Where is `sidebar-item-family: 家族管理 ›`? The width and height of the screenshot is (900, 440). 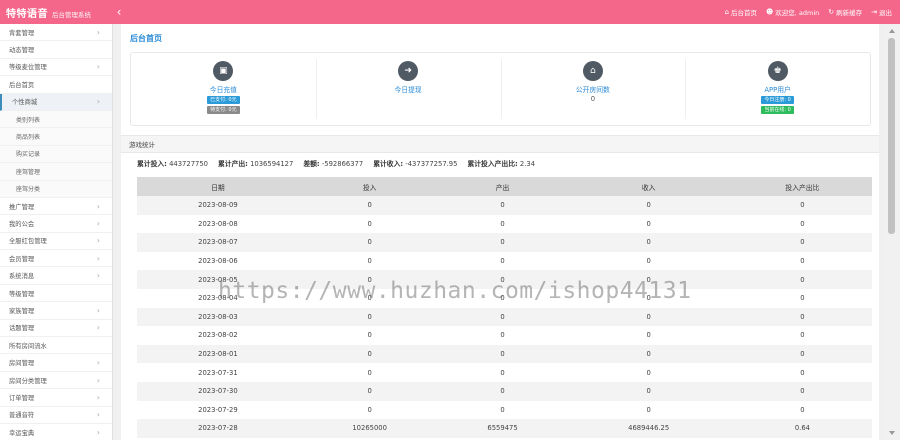
sidebar-item-family: 家族管理 › is located at coordinates (56, 311).